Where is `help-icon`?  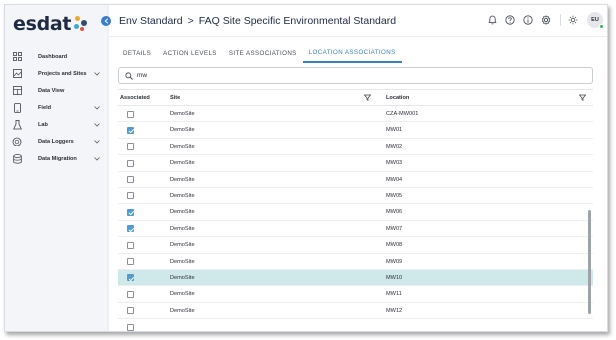
help-icon is located at coordinates (510, 20).